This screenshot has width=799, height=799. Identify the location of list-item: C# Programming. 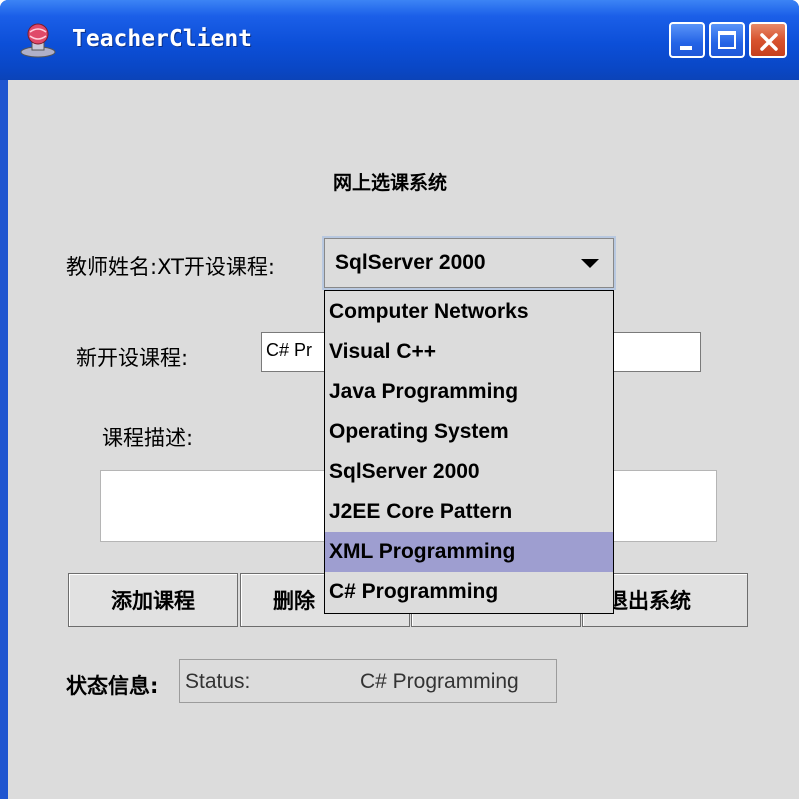
(469, 592).